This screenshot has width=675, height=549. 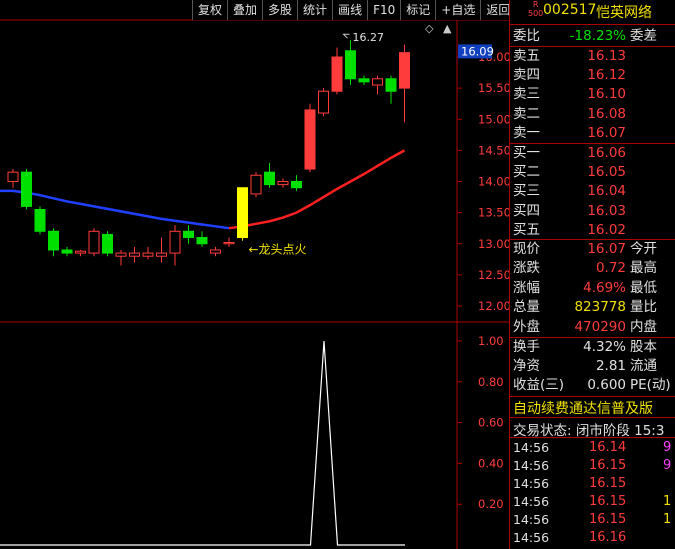 What do you see at coordinates (280, 10) in the screenshot?
I see `toolbar-button-2: 多股` at bounding box center [280, 10].